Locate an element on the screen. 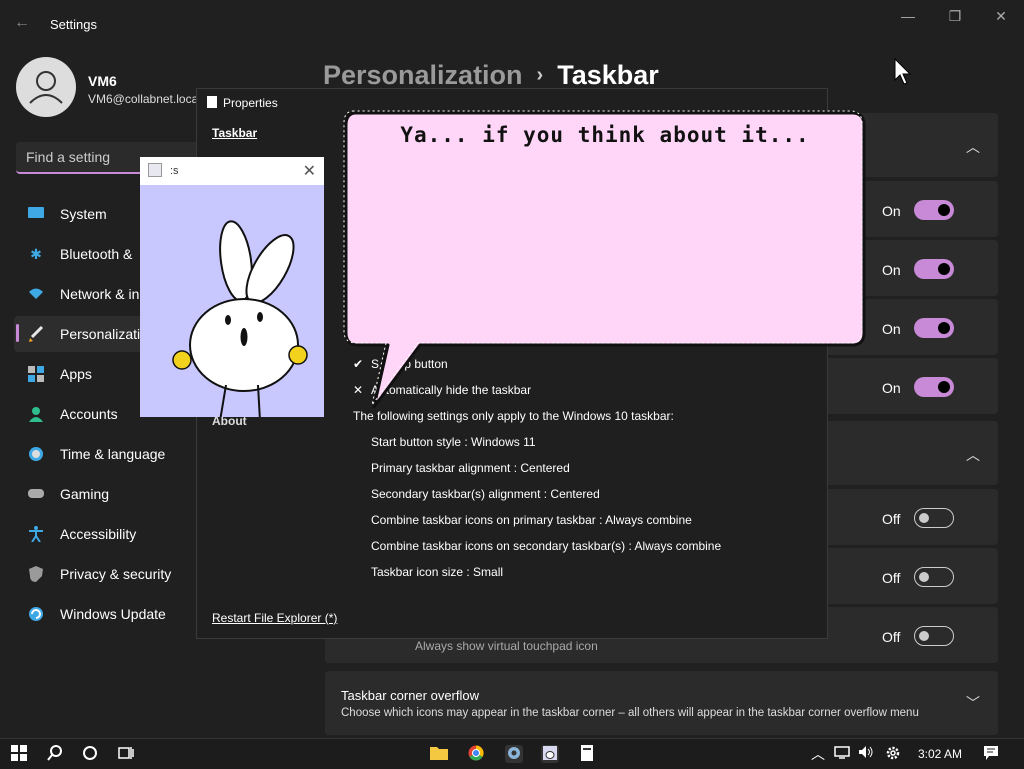 The height and width of the screenshot is (769, 1024). breadcrumb: Personalization › Taskbar is located at coordinates (491, 75).